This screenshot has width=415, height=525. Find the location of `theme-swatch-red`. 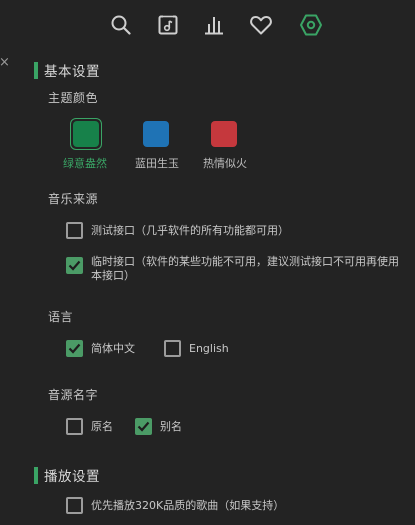

theme-swatch-red is located at coordinates (224, 134).